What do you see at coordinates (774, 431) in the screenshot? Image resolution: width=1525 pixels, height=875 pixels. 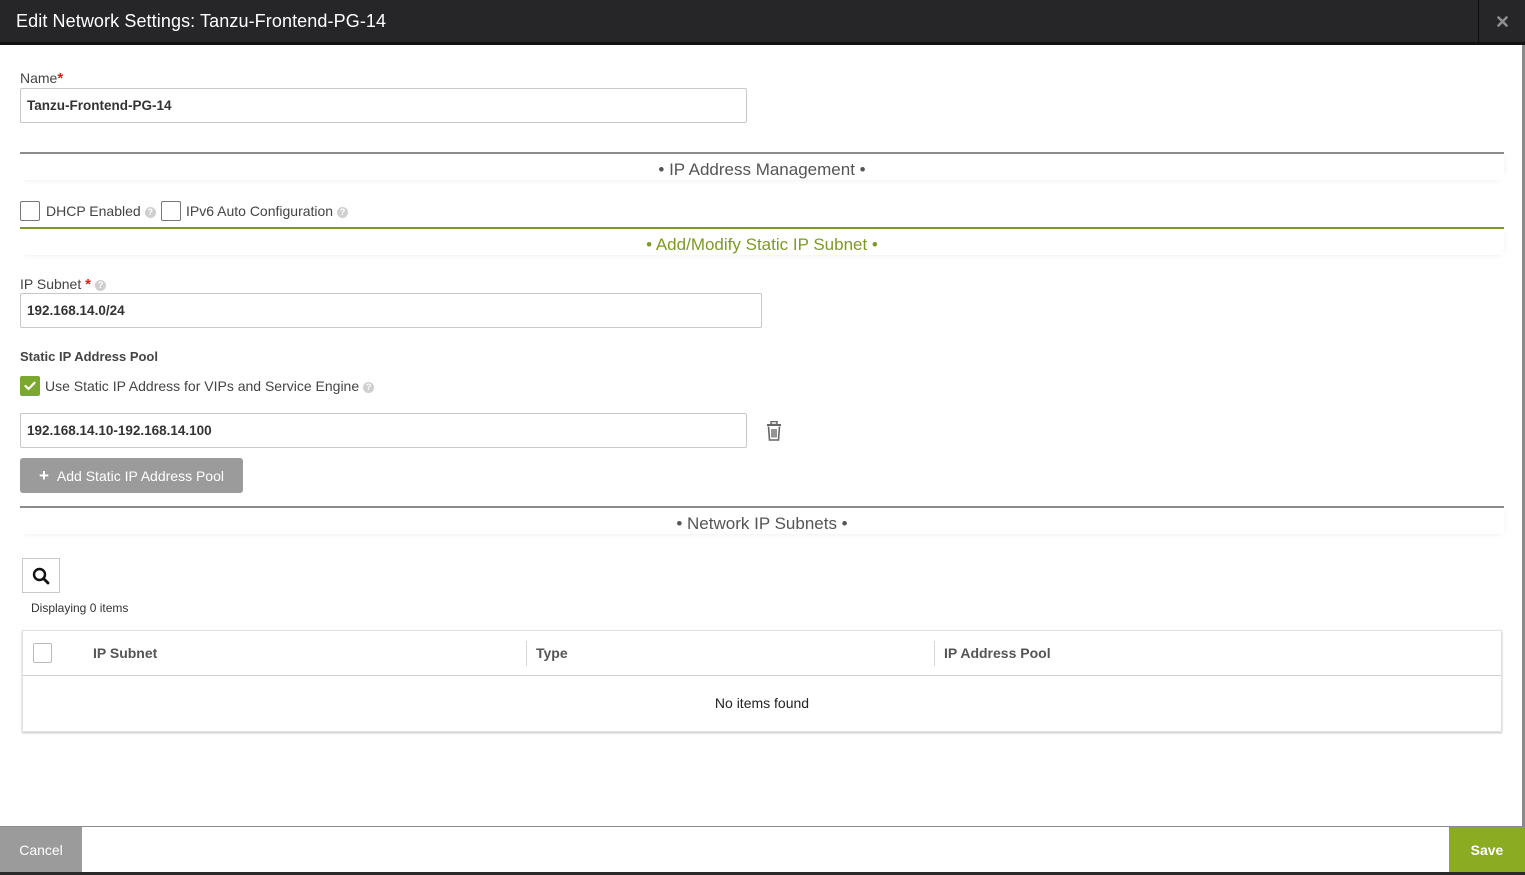 I see `trash-icon` at bounding box center [774, 431].